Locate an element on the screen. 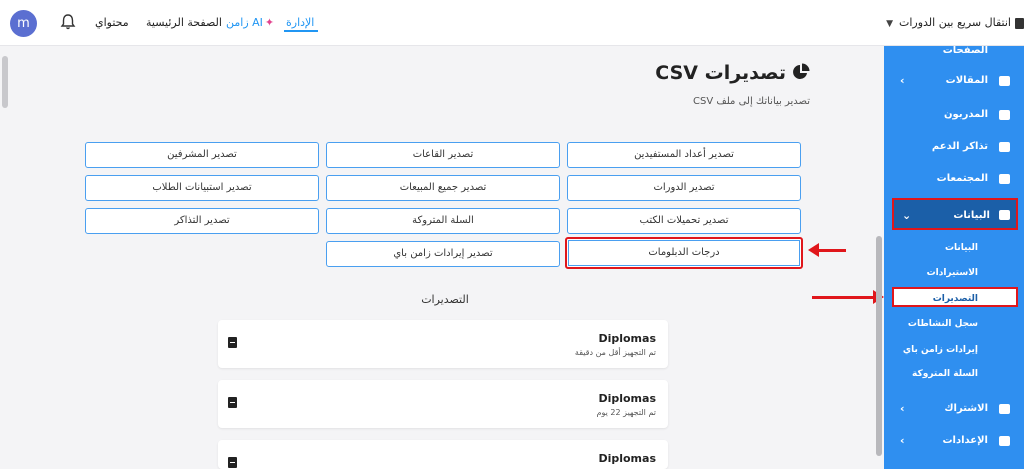 The width and height of the screenshot is (1024, 469). sidebar-item-label: البيانات is located at coordinates (971, 215).